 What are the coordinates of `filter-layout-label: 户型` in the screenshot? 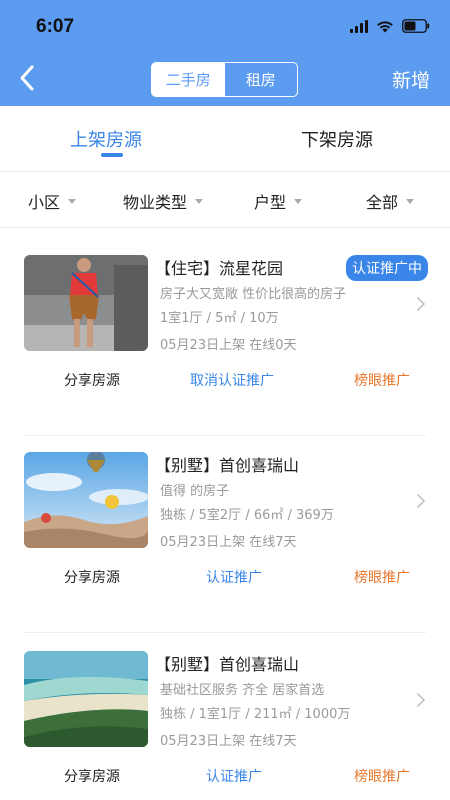 It's located at (270, 202).